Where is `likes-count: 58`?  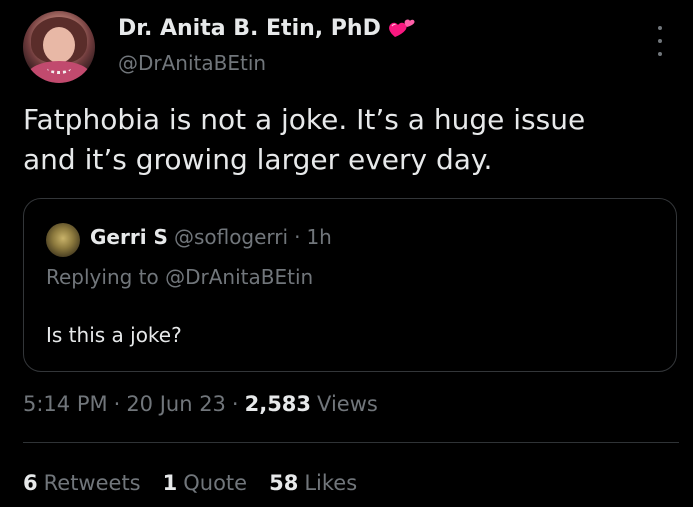
likes-count: 58 is located at coordinates (284, 483).